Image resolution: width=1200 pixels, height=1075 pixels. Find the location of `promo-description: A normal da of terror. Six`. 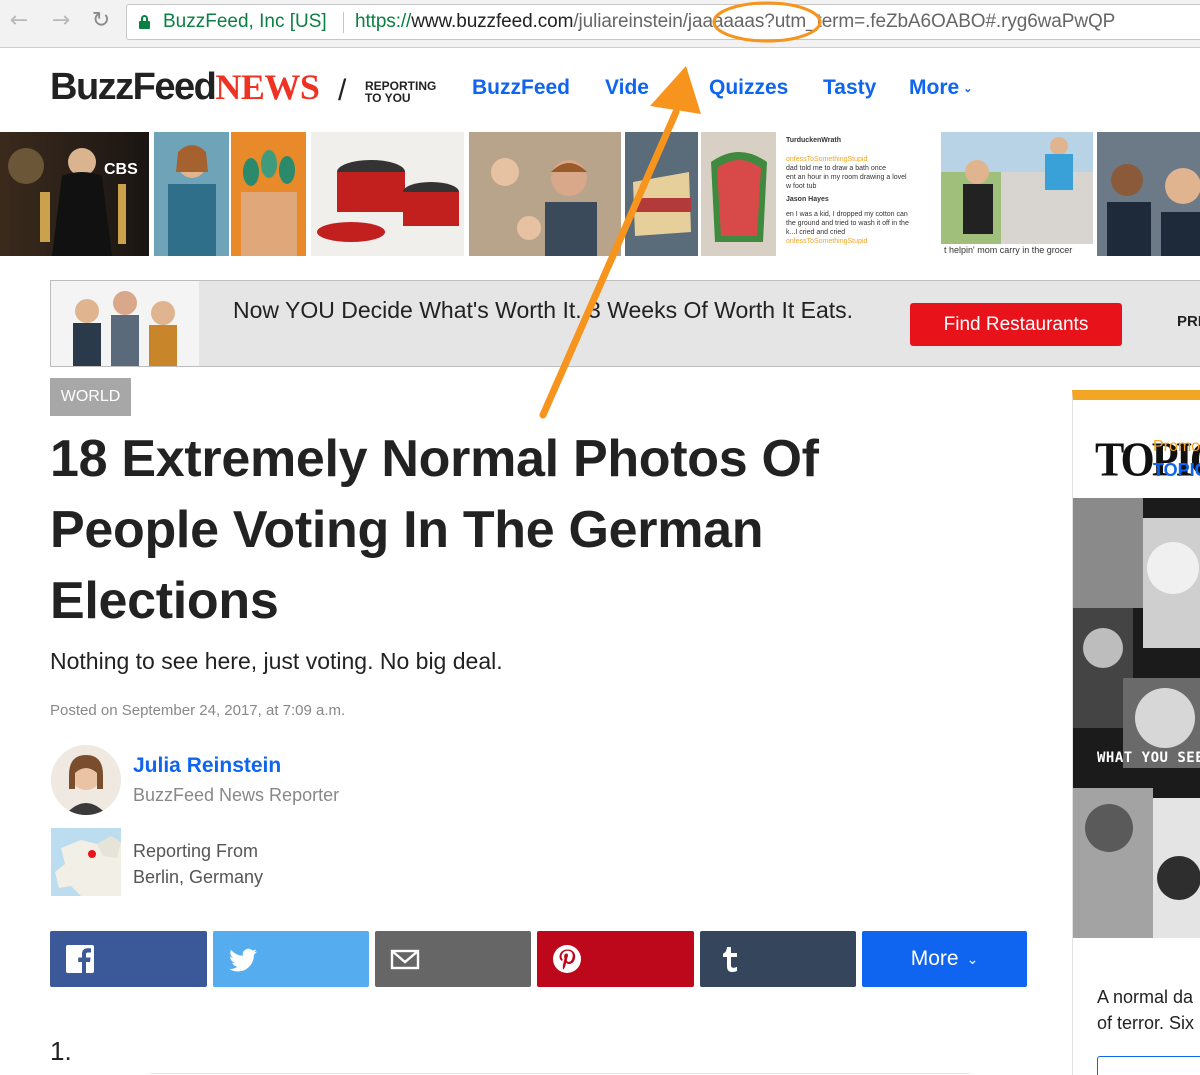

promo-description: A normal da of terror. Six is located at coordinates (1148, 1010).